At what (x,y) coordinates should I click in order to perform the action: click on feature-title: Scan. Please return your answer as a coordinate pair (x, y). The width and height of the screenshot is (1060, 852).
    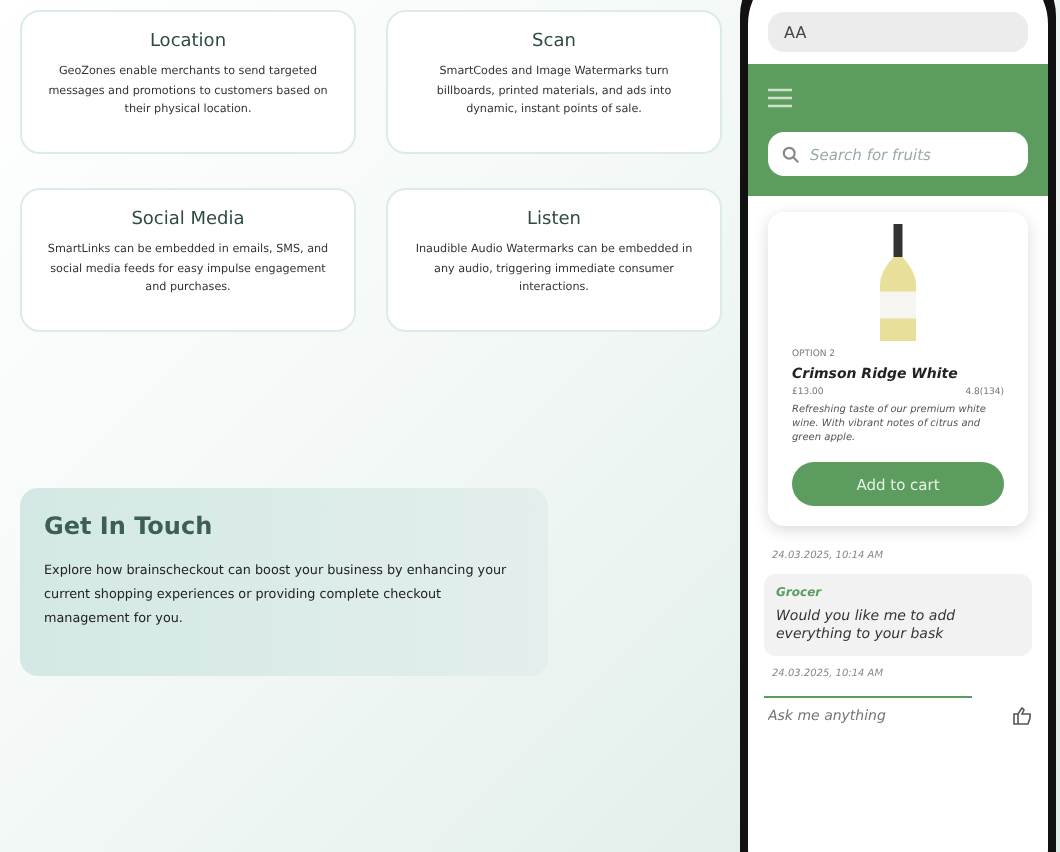
    Looking at the image, I should click on (554, 42).